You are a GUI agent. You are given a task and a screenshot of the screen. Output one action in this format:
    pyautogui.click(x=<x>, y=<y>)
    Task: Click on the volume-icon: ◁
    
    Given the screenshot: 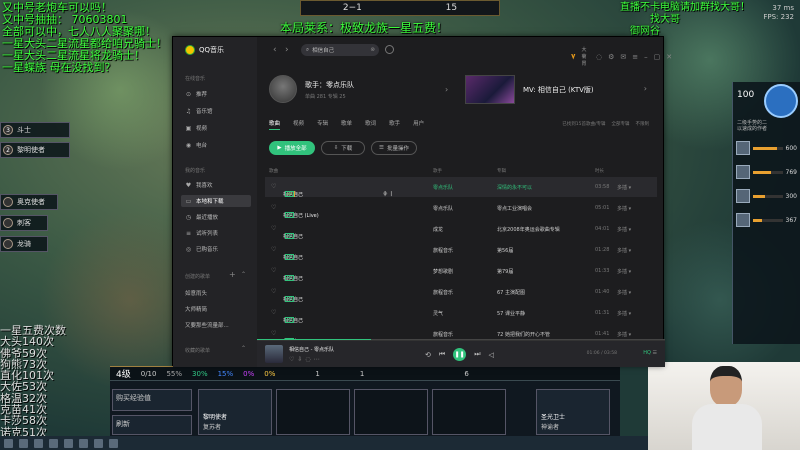 What is the action you would take?
    pyautogui.click(x=491, y=355)
    